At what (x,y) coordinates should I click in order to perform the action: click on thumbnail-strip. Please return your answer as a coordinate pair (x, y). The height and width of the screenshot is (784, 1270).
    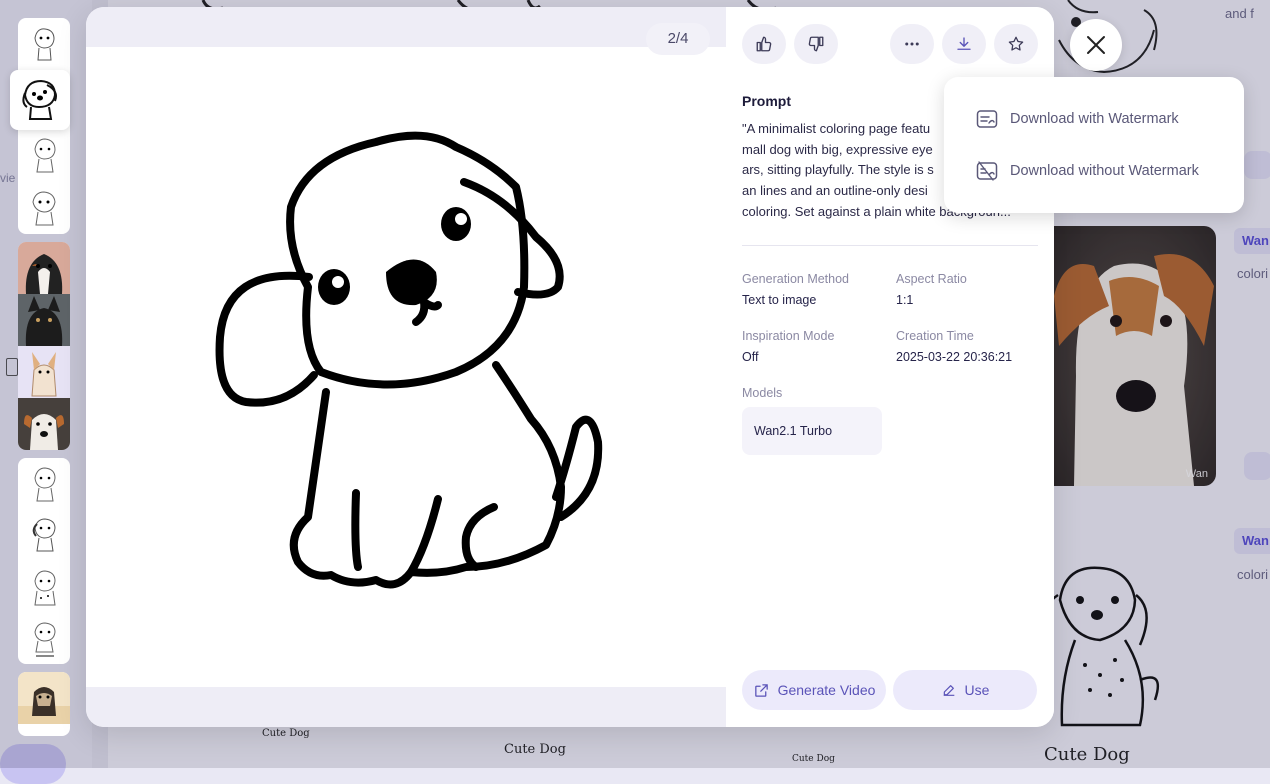
    Looking at the image, I should click on (40, 381).